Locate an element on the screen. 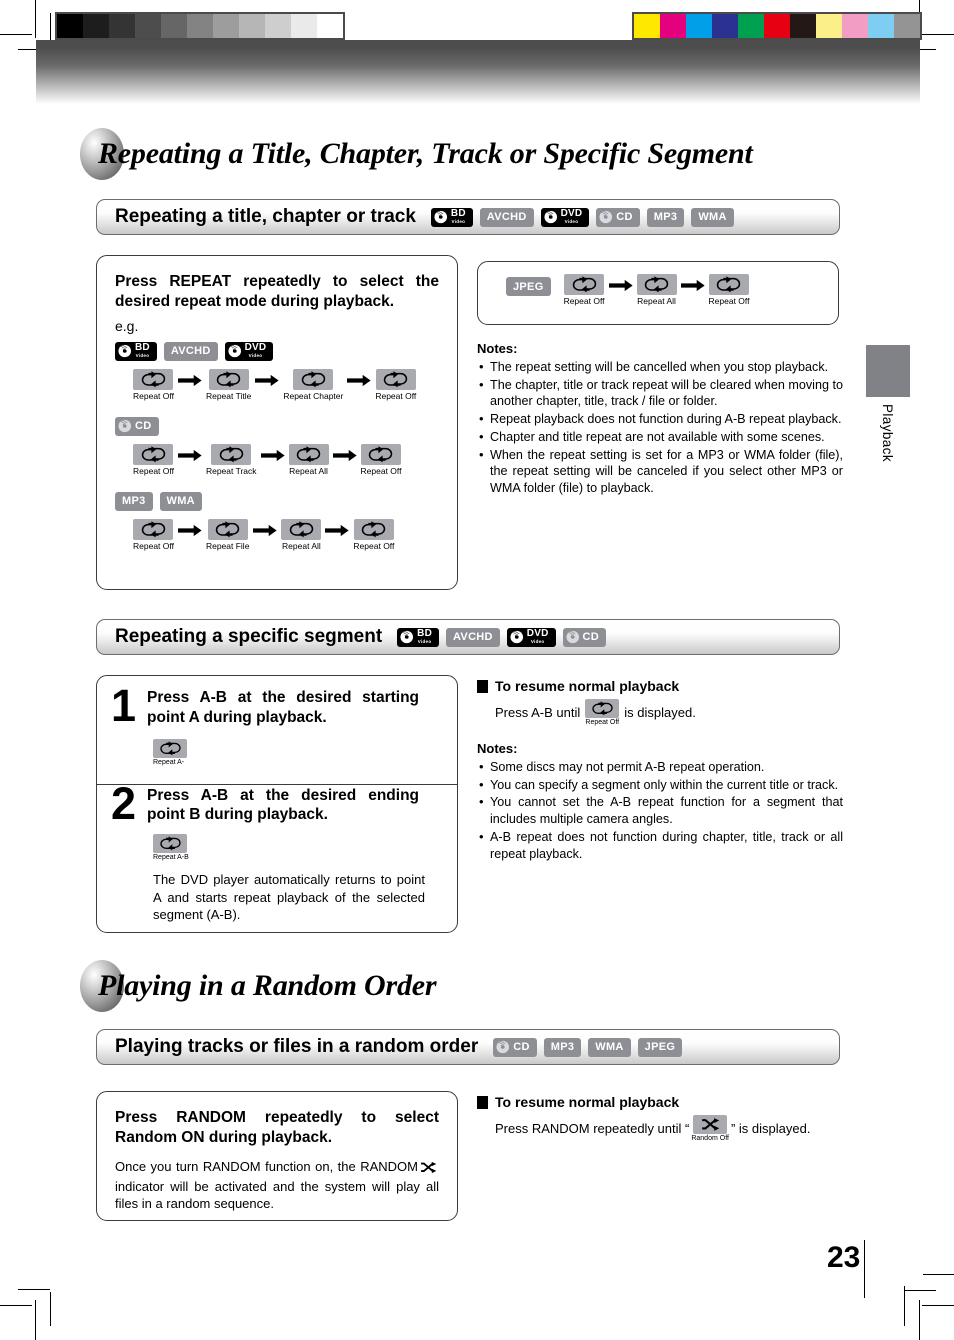 This screenshot has height=1340, width=954. media-badge-row: CD MP3 WMA JPEG is located at coordinates (588, 1047).